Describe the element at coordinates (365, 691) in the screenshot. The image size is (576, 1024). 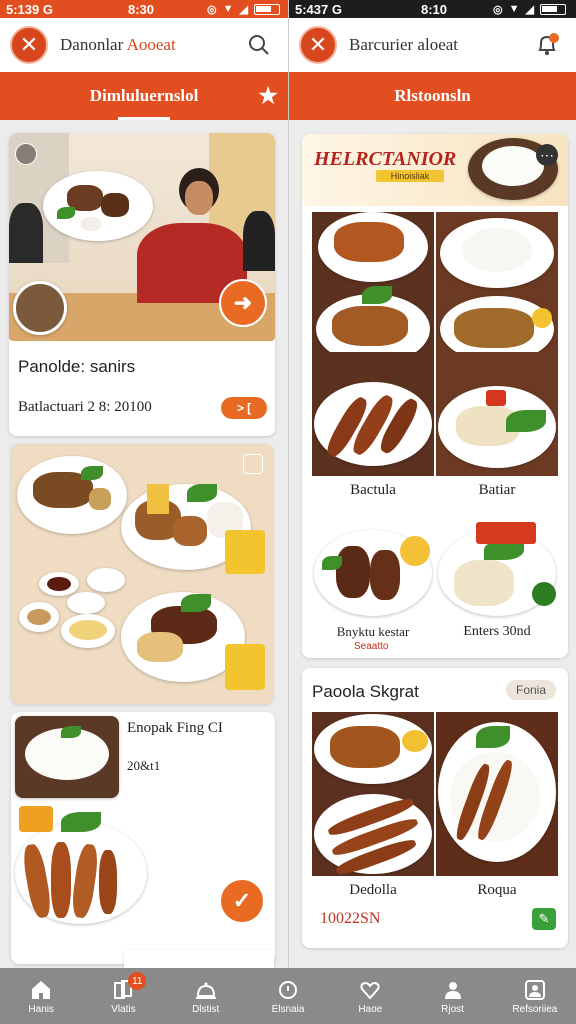
I see `card-title: Paoola Skgrat` at that location.